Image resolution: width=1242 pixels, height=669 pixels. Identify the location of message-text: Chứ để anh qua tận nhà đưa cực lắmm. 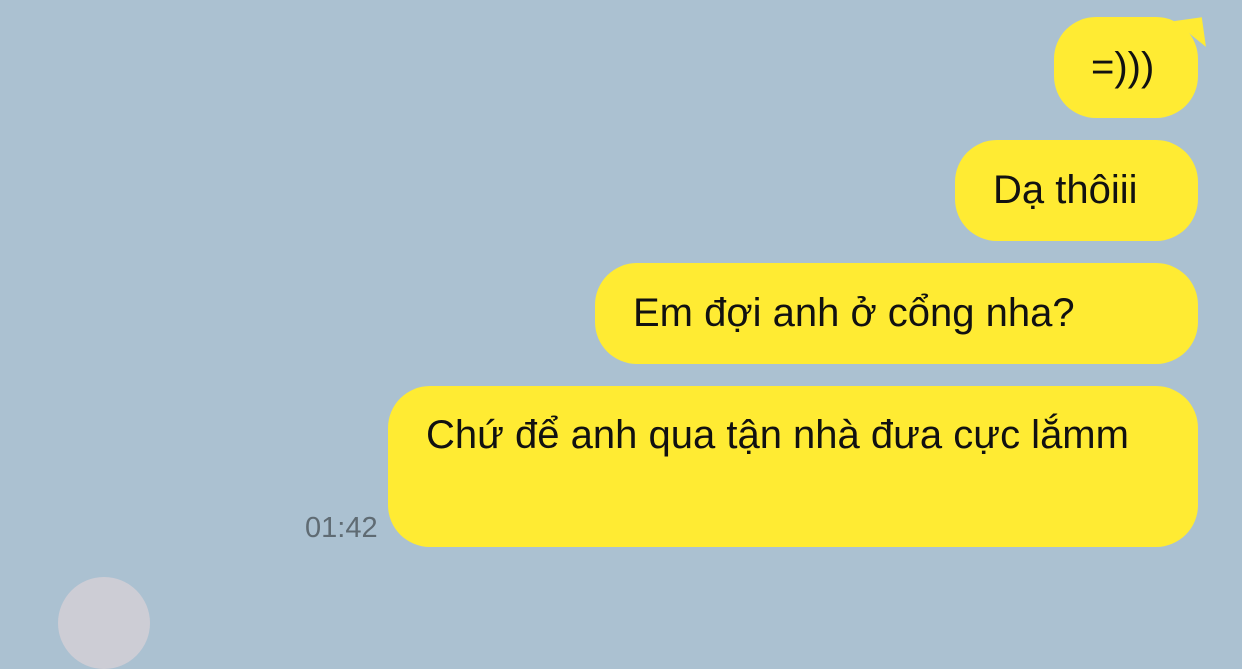
(777, 435).